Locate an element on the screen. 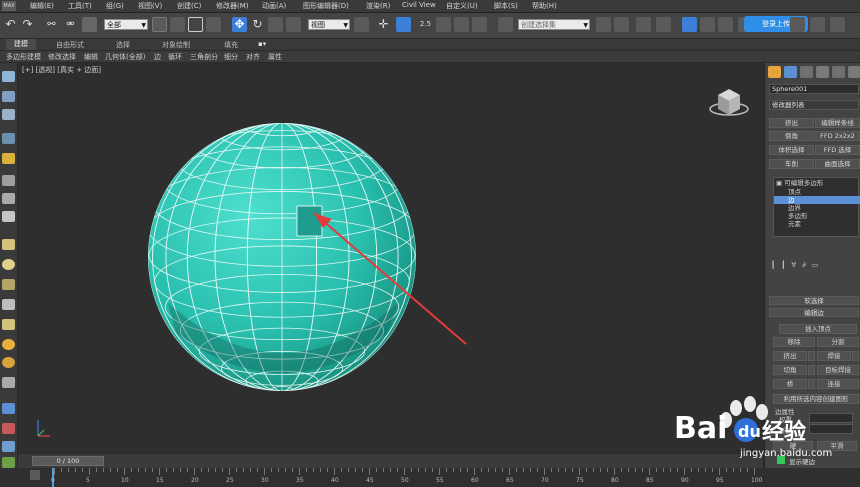 The height and width of the screenshot is (487, 860). unlink-icon: ⚮ is located at coordinates (70, 24).